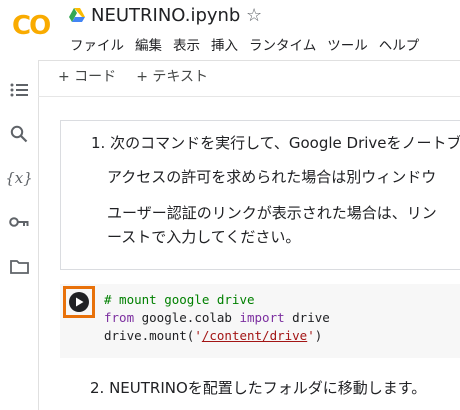 The width and height of the screenshot is (460, 410). What do you see at coordinates (87, 77) in the screenshot?
I see `add-code-button: + コード` at bounding box center [87, 77].